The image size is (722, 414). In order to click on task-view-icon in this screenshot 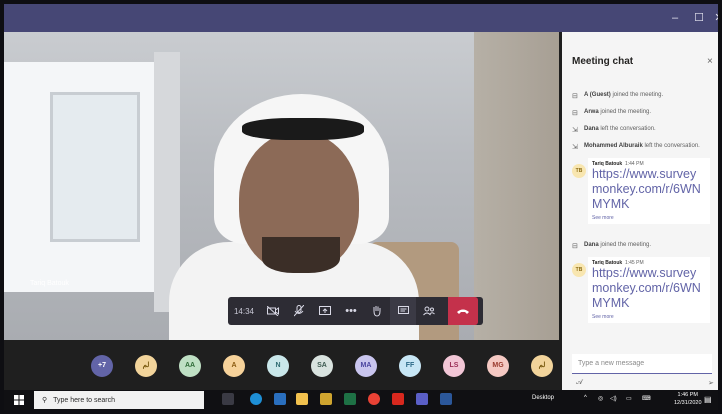, I will do `click(228, 399)`.